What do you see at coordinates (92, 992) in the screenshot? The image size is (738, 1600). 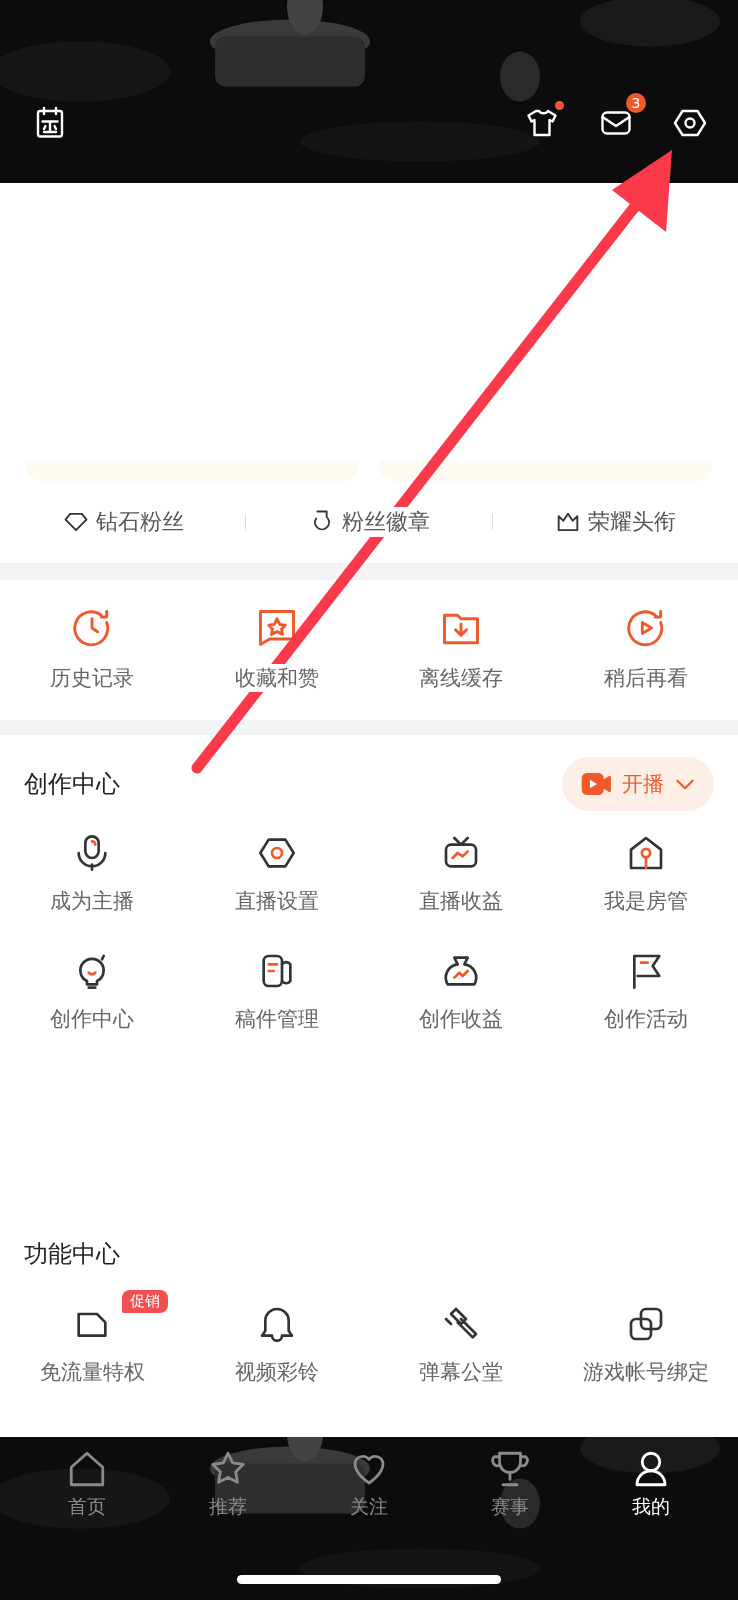 I see `creator-item: 创作中心` at bounding box center [92, 992].